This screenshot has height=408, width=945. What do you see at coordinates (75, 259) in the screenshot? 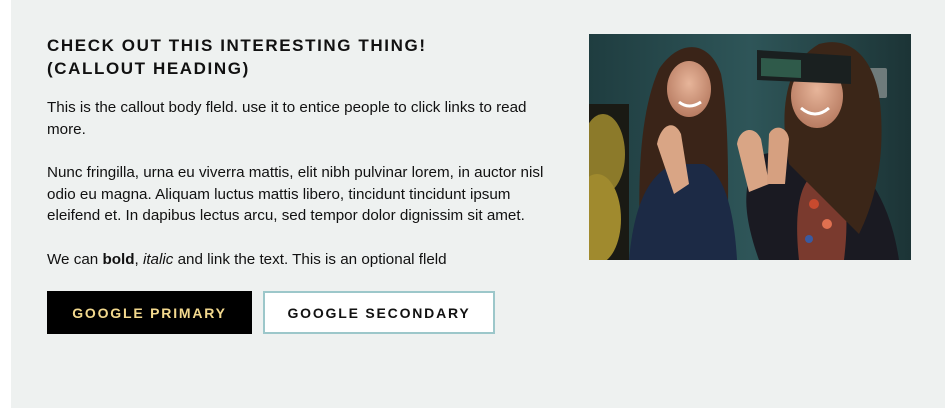
I see `rich-text-prefix: We can` at bounding box center [75, 259].